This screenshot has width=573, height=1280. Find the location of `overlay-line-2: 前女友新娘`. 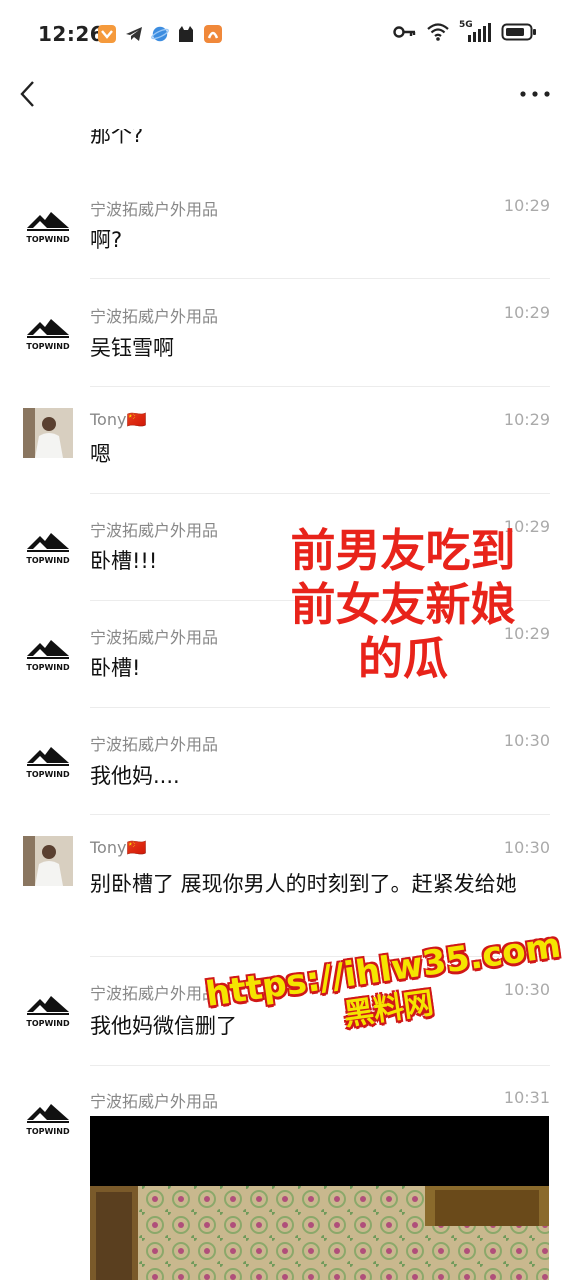

overlay-line-2: 前女友新娘 is located at coordinates (403, 604).